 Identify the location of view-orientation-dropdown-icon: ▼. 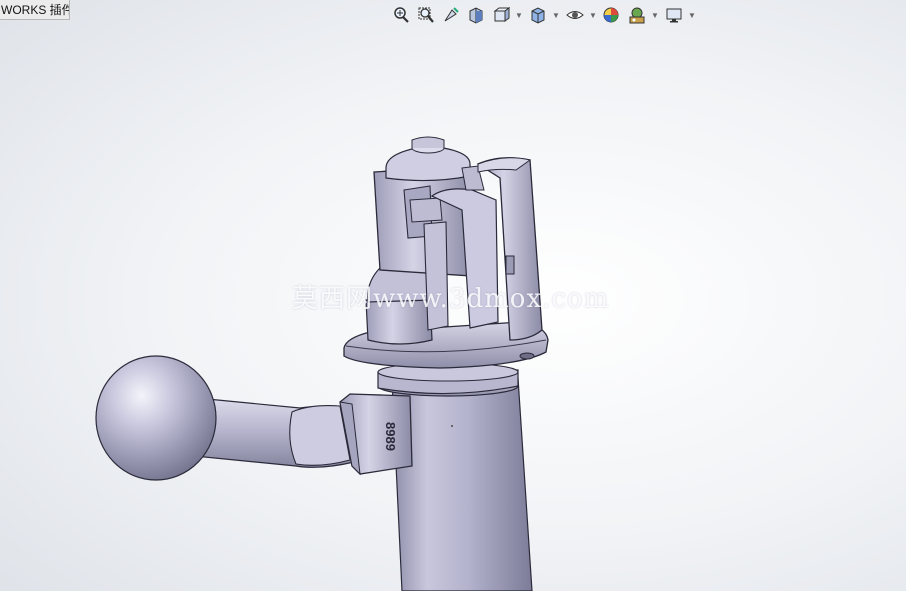
(519, 15).